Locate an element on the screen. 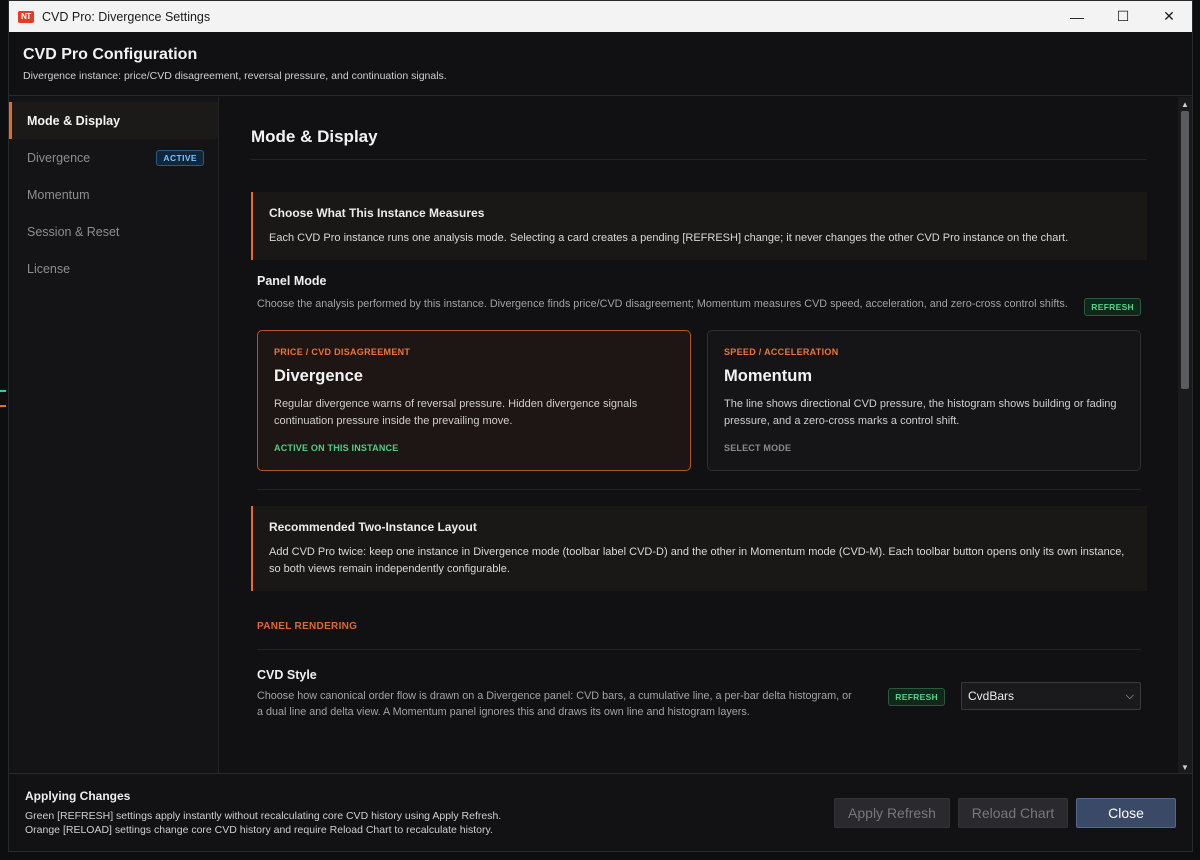  title-bar: NT CVD Pro: Divergence Settings — ☐ ✕ is located at coordinates (600, 16).